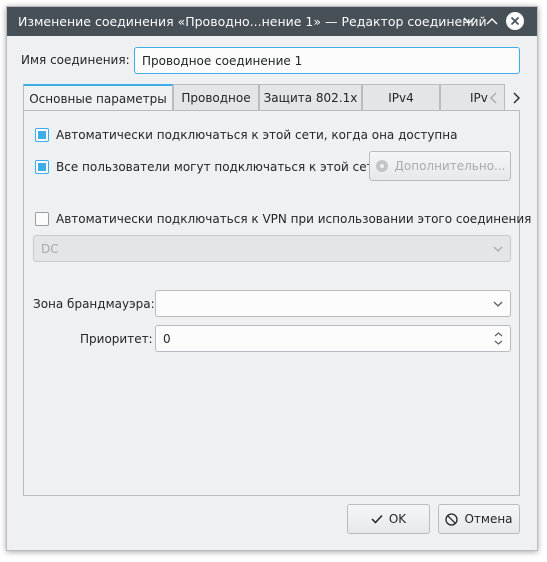 This screenshot has height=562, width=547. What do you see at coordinates (516, 98) in the screenshot?
I see `tab-scroll-right-icon` at bounding box center [516, 98].